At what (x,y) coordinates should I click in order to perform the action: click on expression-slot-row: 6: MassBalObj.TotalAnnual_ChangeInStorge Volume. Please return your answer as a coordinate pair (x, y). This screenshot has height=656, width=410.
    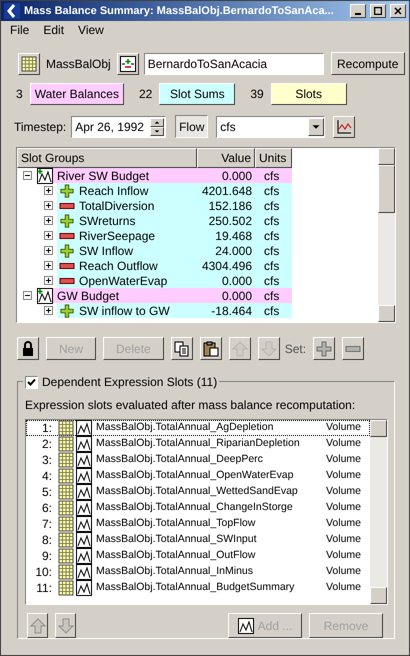
    Looking at the image, I should click on (198, 508).